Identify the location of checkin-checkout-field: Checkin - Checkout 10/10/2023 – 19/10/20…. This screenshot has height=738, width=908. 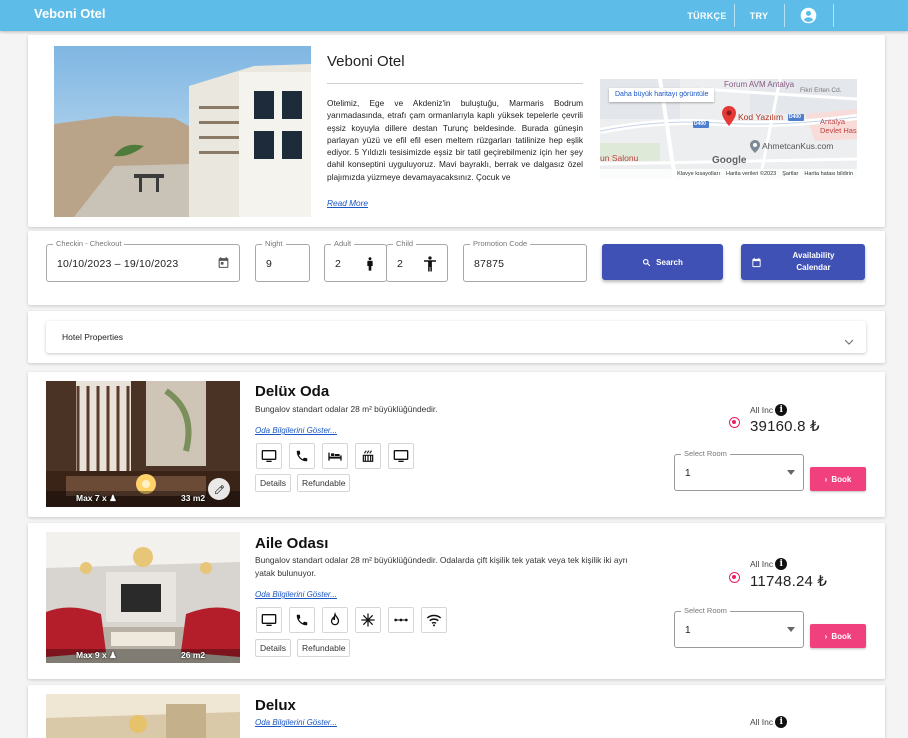
(143, 260).